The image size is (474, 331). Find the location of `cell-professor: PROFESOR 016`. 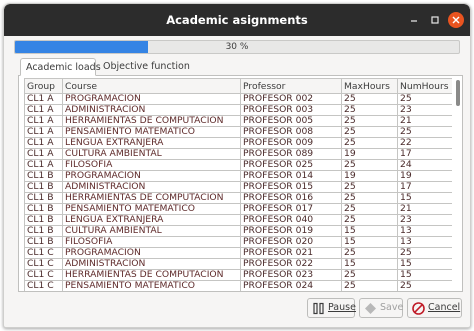

cell-professor: PROFESOR 016 is located at coordinates (291, 198).